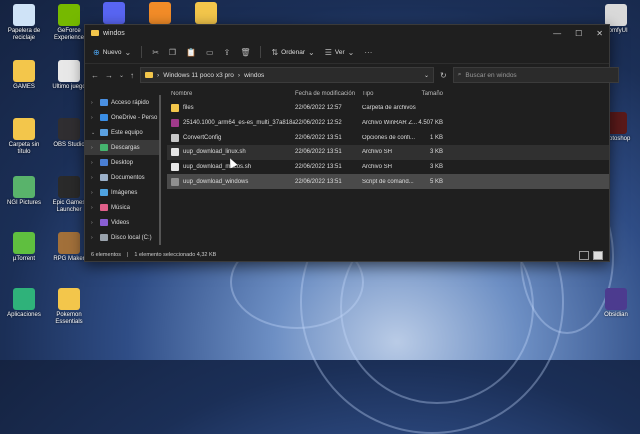  What do you see at coordinates (112, 52) in the screenshot?
I see `new-button: ⊕ Nuevo ⌄` at bounding box center [112, 52].